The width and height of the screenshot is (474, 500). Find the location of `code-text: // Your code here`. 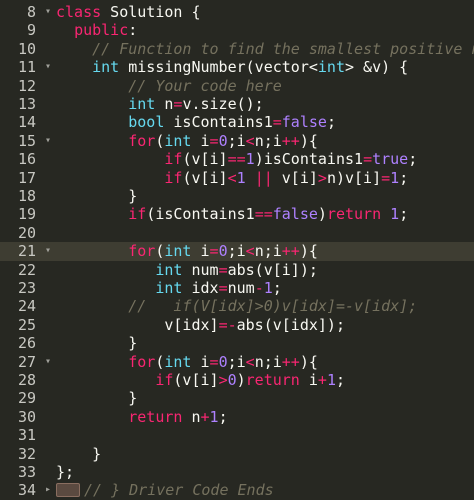

code-text: // Your code here is located at coordinates (169, 86).